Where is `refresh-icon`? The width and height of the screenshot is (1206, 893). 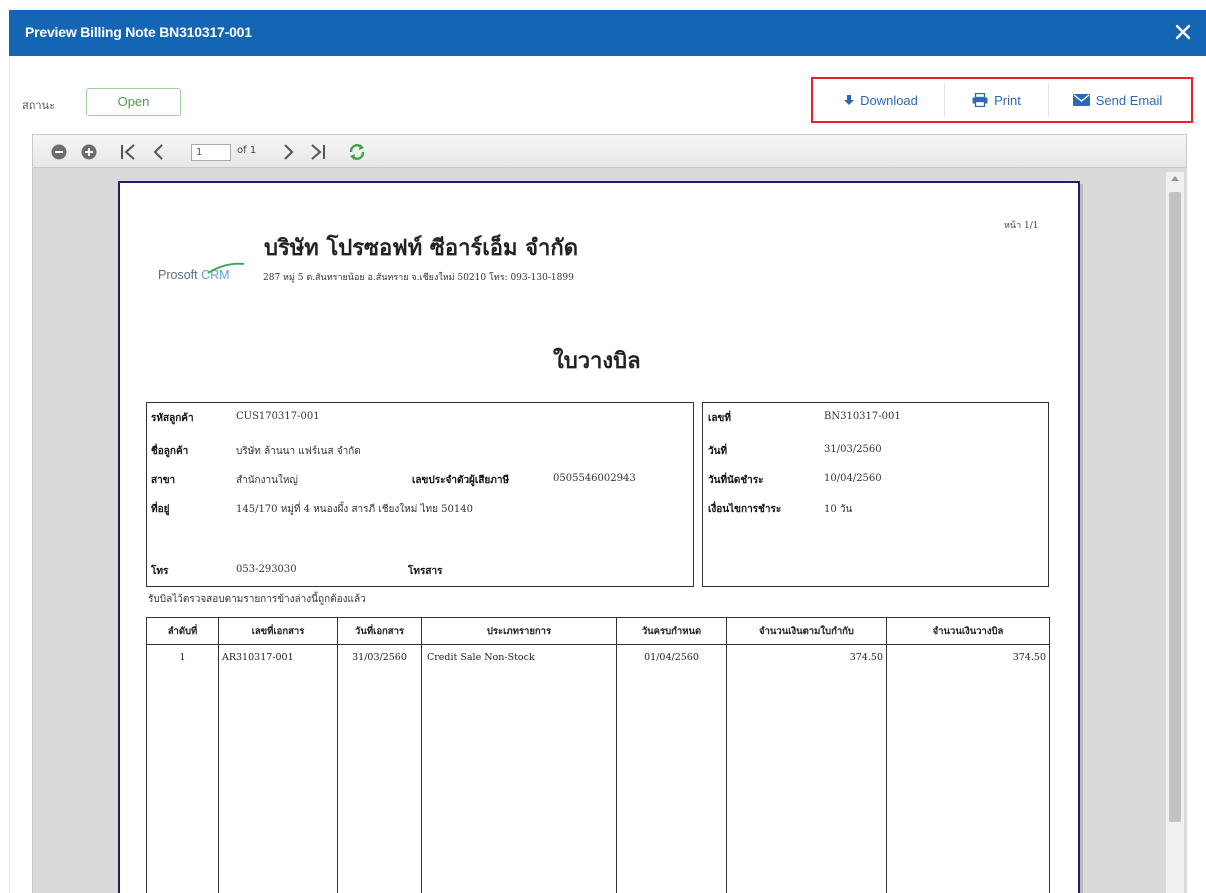
refresh-icon is located at coordinates (356, 152).